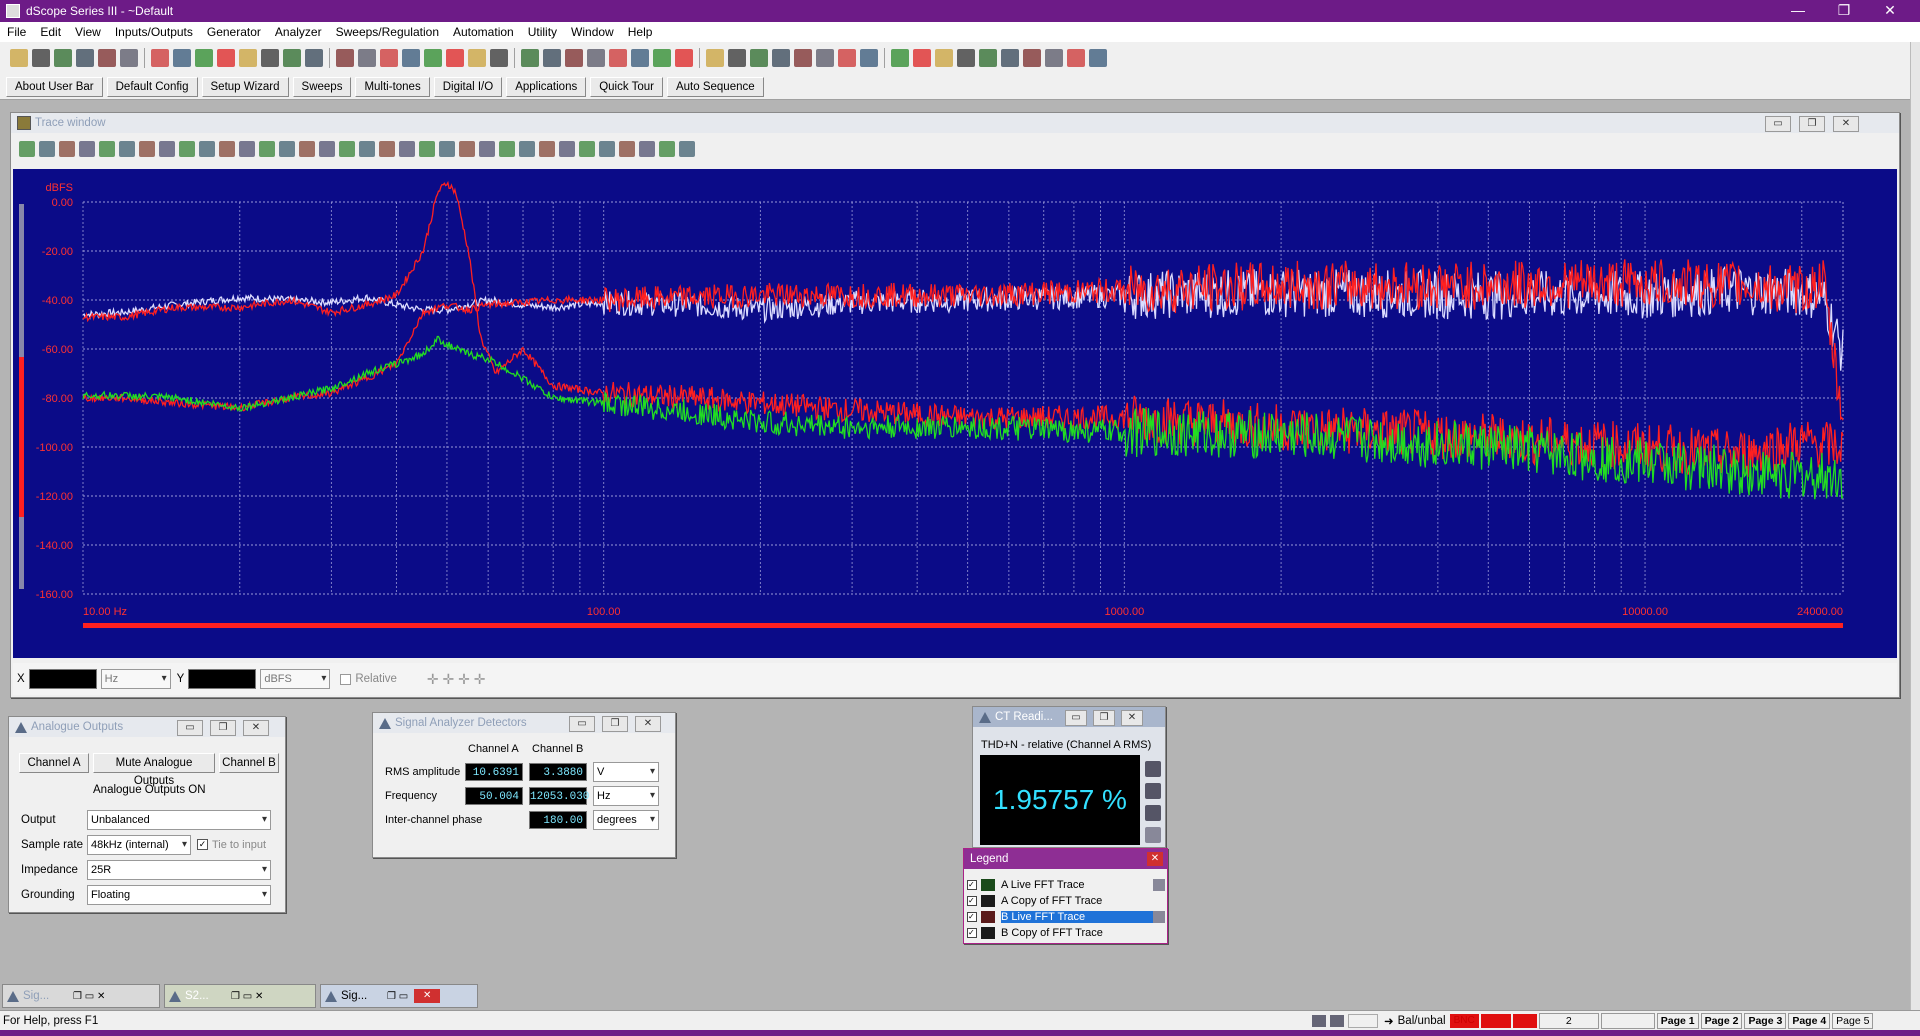 The image size is (1920, 1036). What do you see at coordinates (234, 32) in the screenshot?
I see `menu-generator: Generator` at bounding box center [234, 32].